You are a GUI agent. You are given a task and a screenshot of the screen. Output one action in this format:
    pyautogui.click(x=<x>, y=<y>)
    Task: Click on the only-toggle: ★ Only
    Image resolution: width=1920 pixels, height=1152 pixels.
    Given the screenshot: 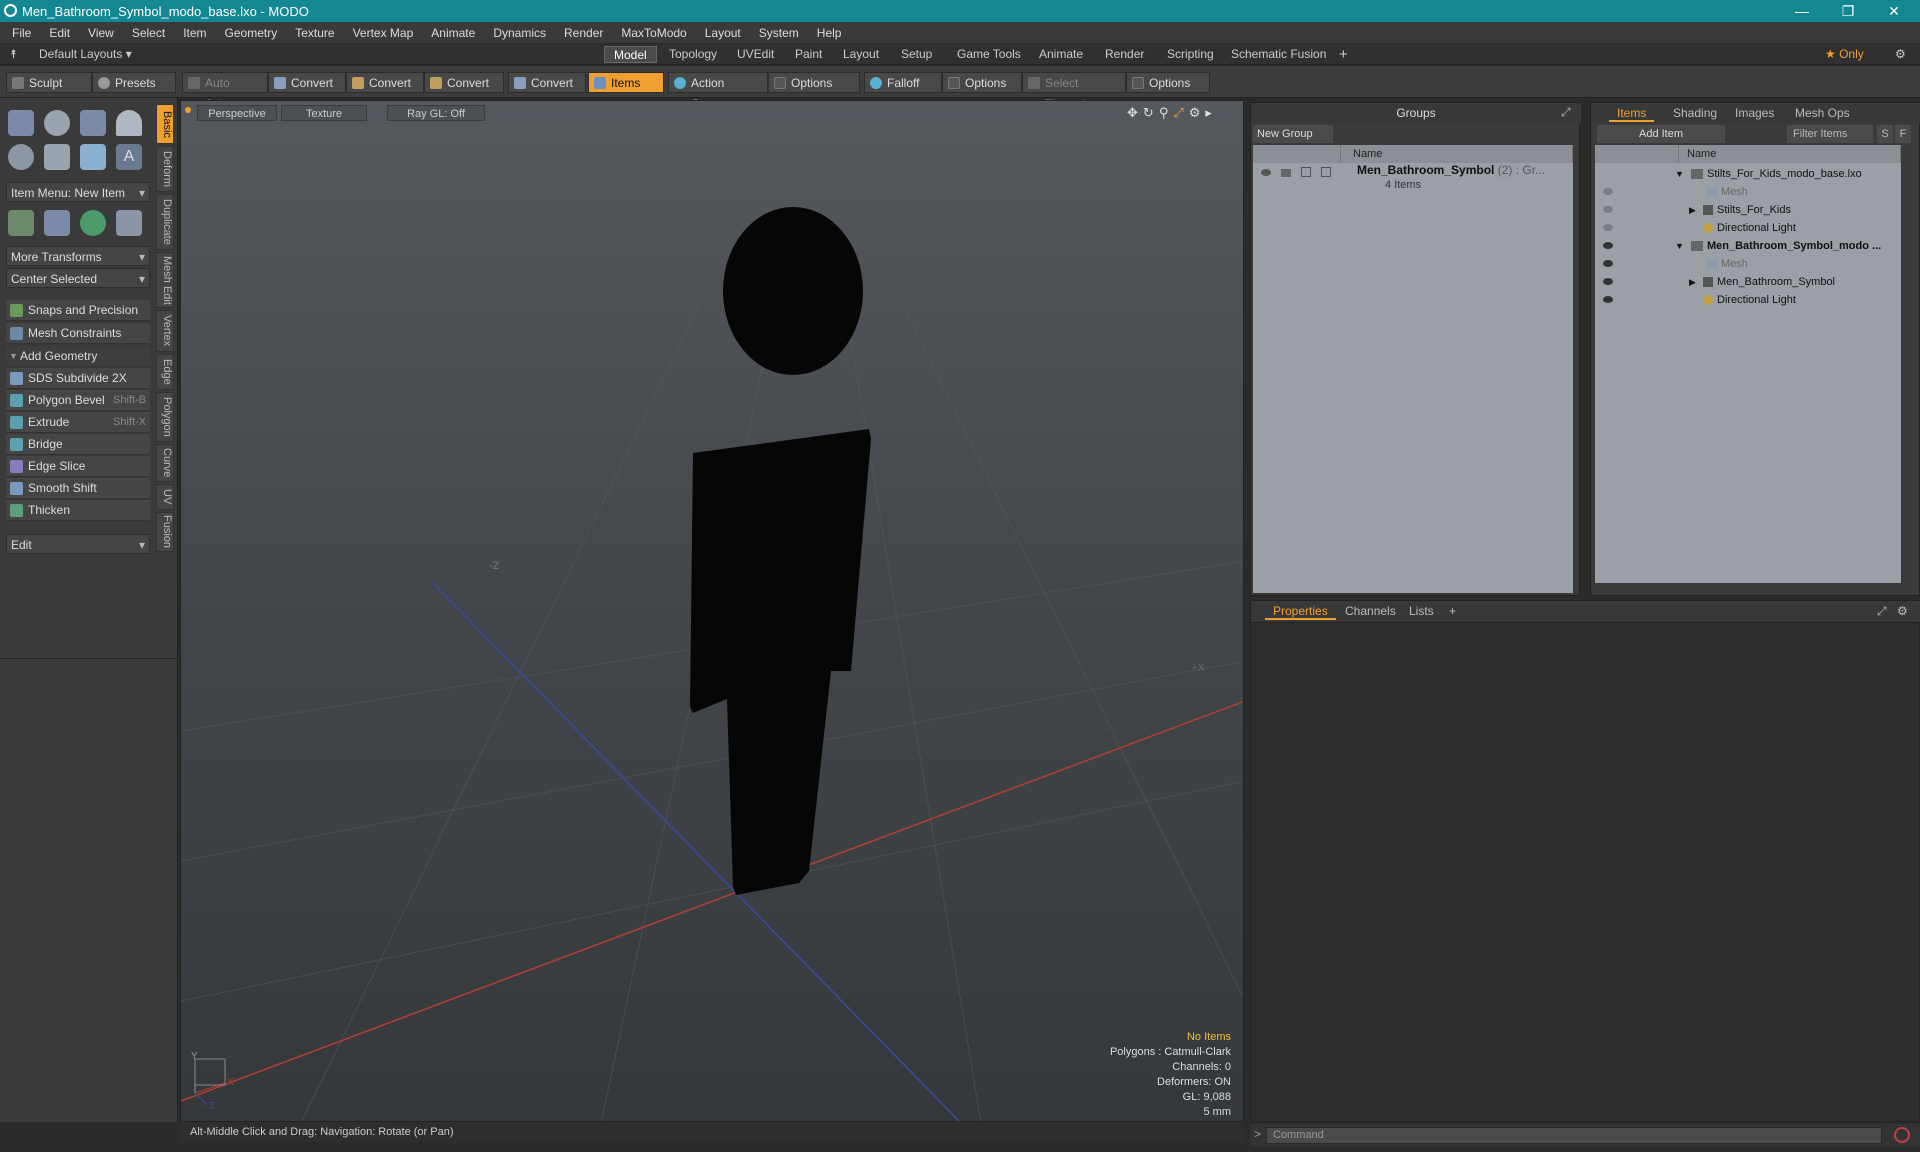 What is the action you would take?
    pyautogui.click(x=1844, y=54)
    